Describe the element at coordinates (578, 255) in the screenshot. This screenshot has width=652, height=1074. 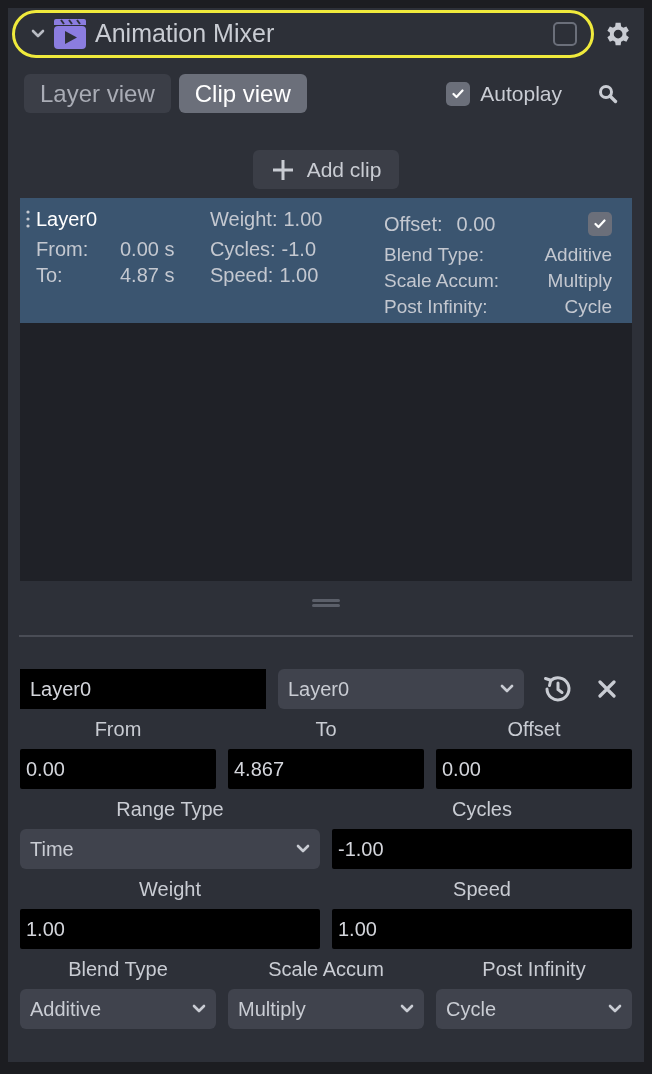
I see `clip-property-value: Additive` at that location.